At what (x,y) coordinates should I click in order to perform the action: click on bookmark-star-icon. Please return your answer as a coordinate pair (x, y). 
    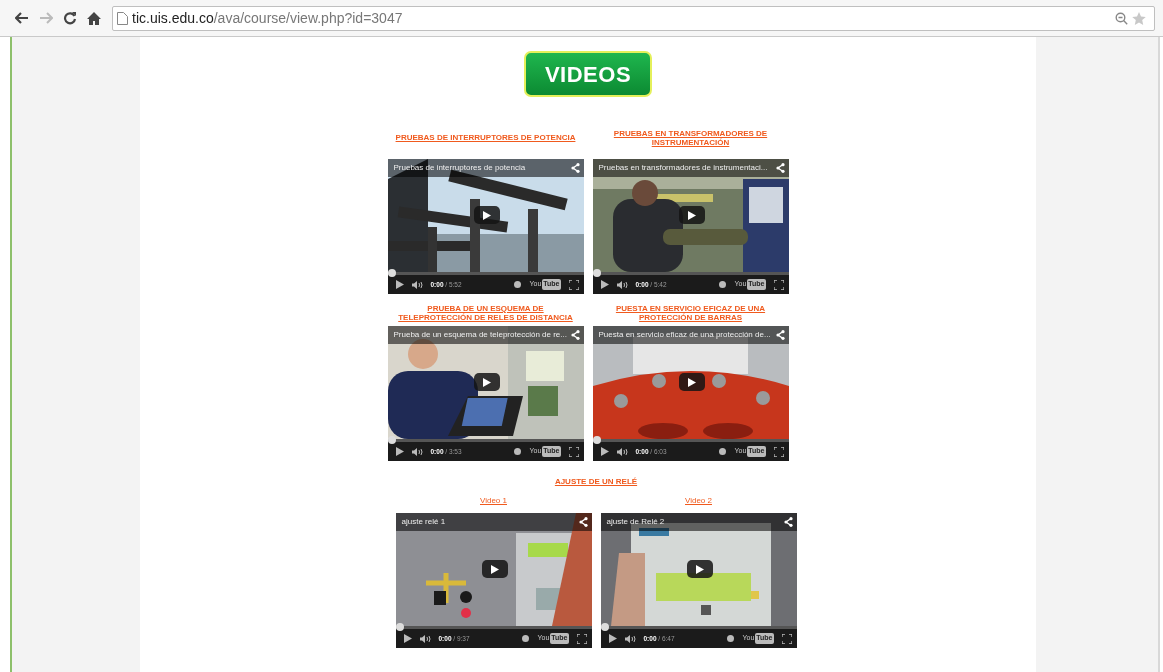
    Looking at the image, I should click on (1139, 18).